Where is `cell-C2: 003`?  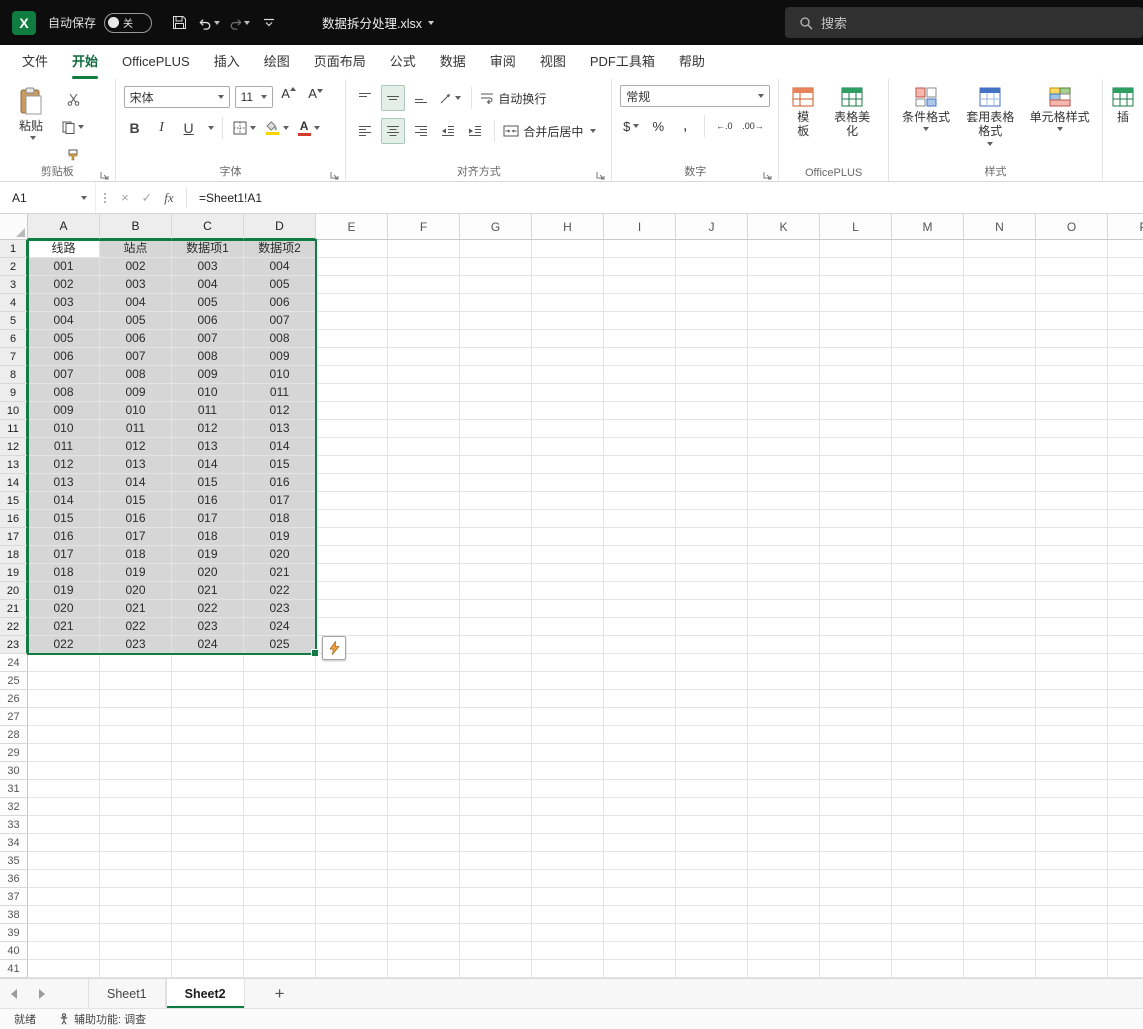
cell-C2: 003 is located at coordinates (208, 267).